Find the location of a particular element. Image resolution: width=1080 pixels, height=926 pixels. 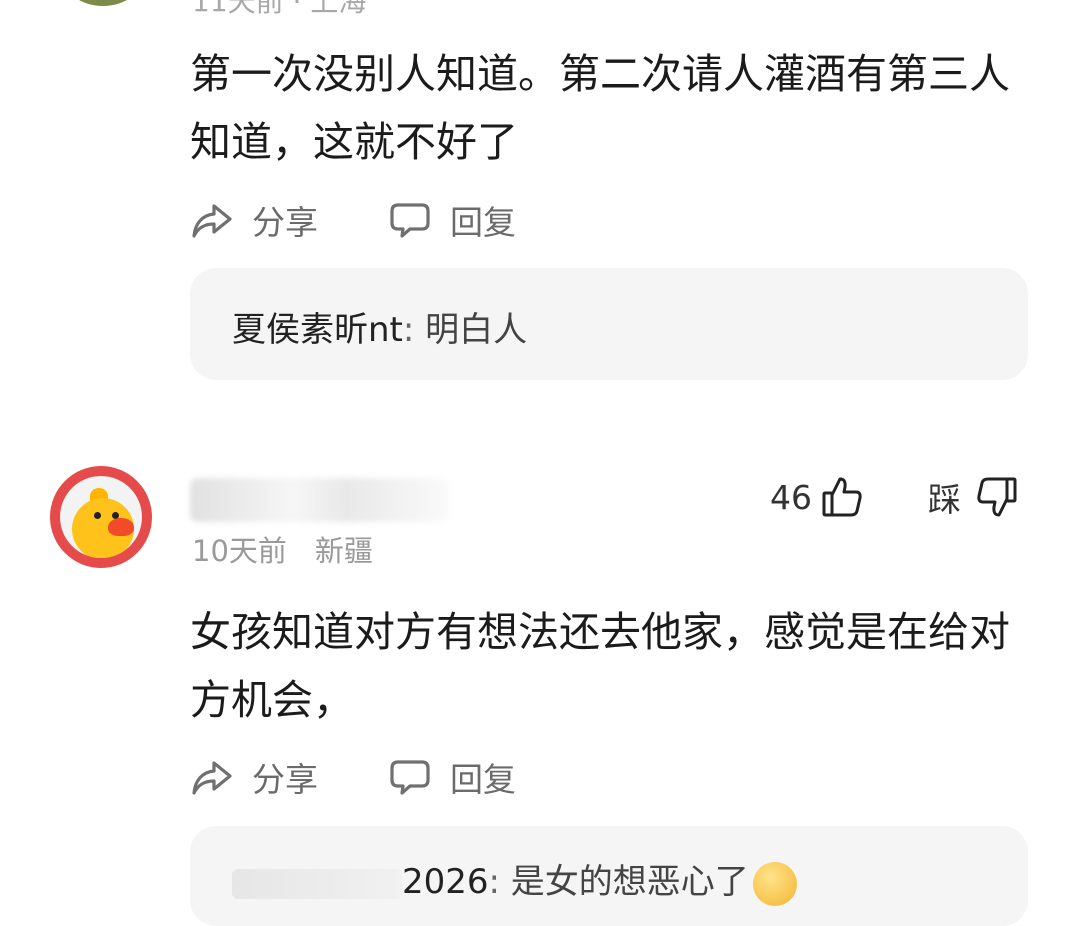

comment-meta: 10天前 新疆 is located at coordinates (282, 549).